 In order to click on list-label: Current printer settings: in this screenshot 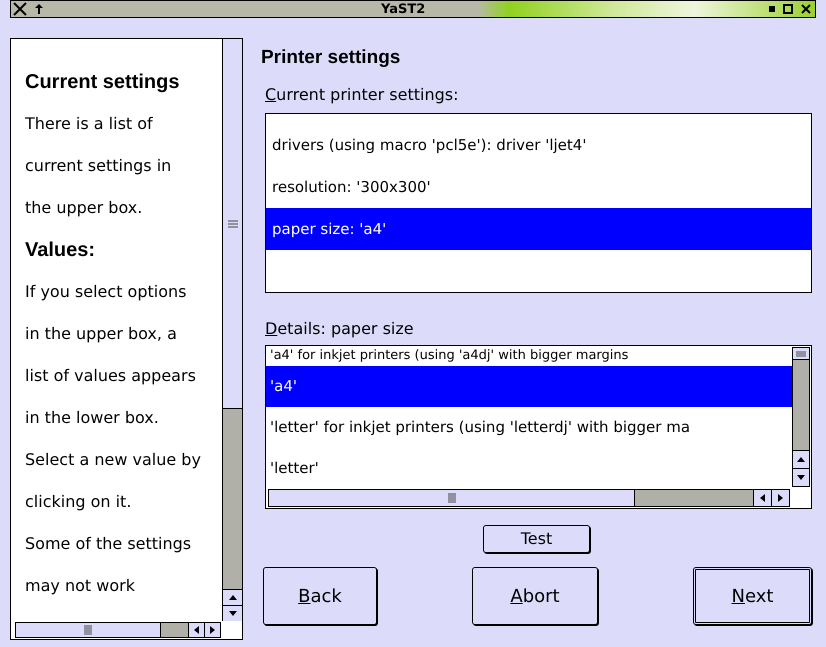, I will do `click(362, 95)`.